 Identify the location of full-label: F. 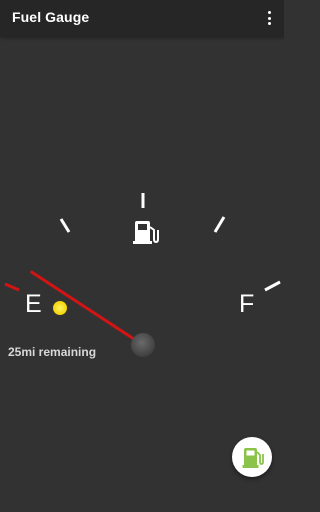
(247, 304).